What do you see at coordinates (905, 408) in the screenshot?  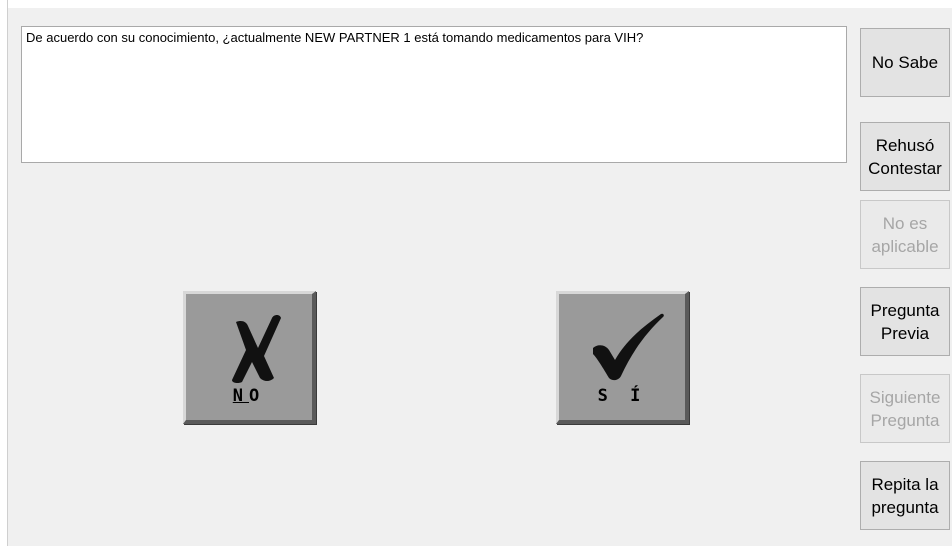 I see `next-question-button: Siguiente Pregunta` at bounding box center [905, 408].